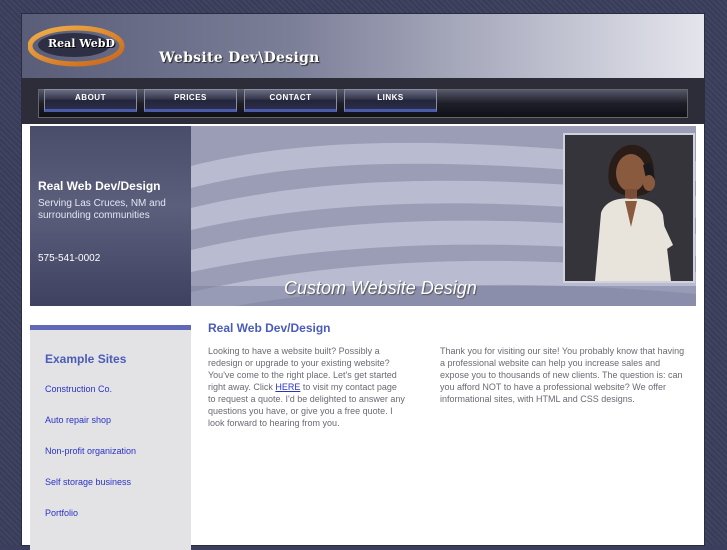 The width and height of the screenshot is (727, 550). I want to click on here-link: HERE, so click(287, 387).